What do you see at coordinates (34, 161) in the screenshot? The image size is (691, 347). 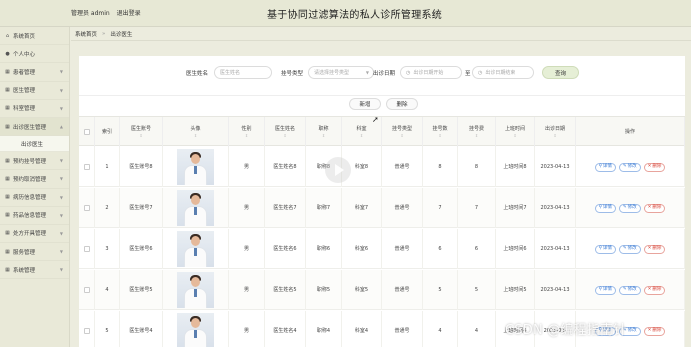 I see `sidebar-item-7: ▦ 预约挂号管理 ▼` at bounding box center [34, 161].